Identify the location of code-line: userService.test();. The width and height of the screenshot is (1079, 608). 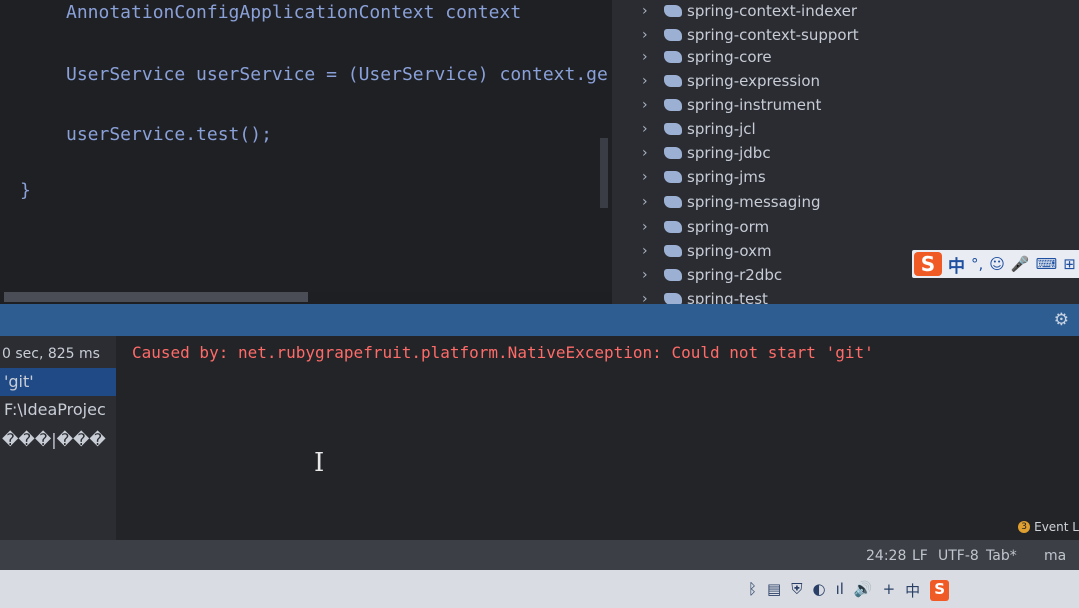
(169, 134).